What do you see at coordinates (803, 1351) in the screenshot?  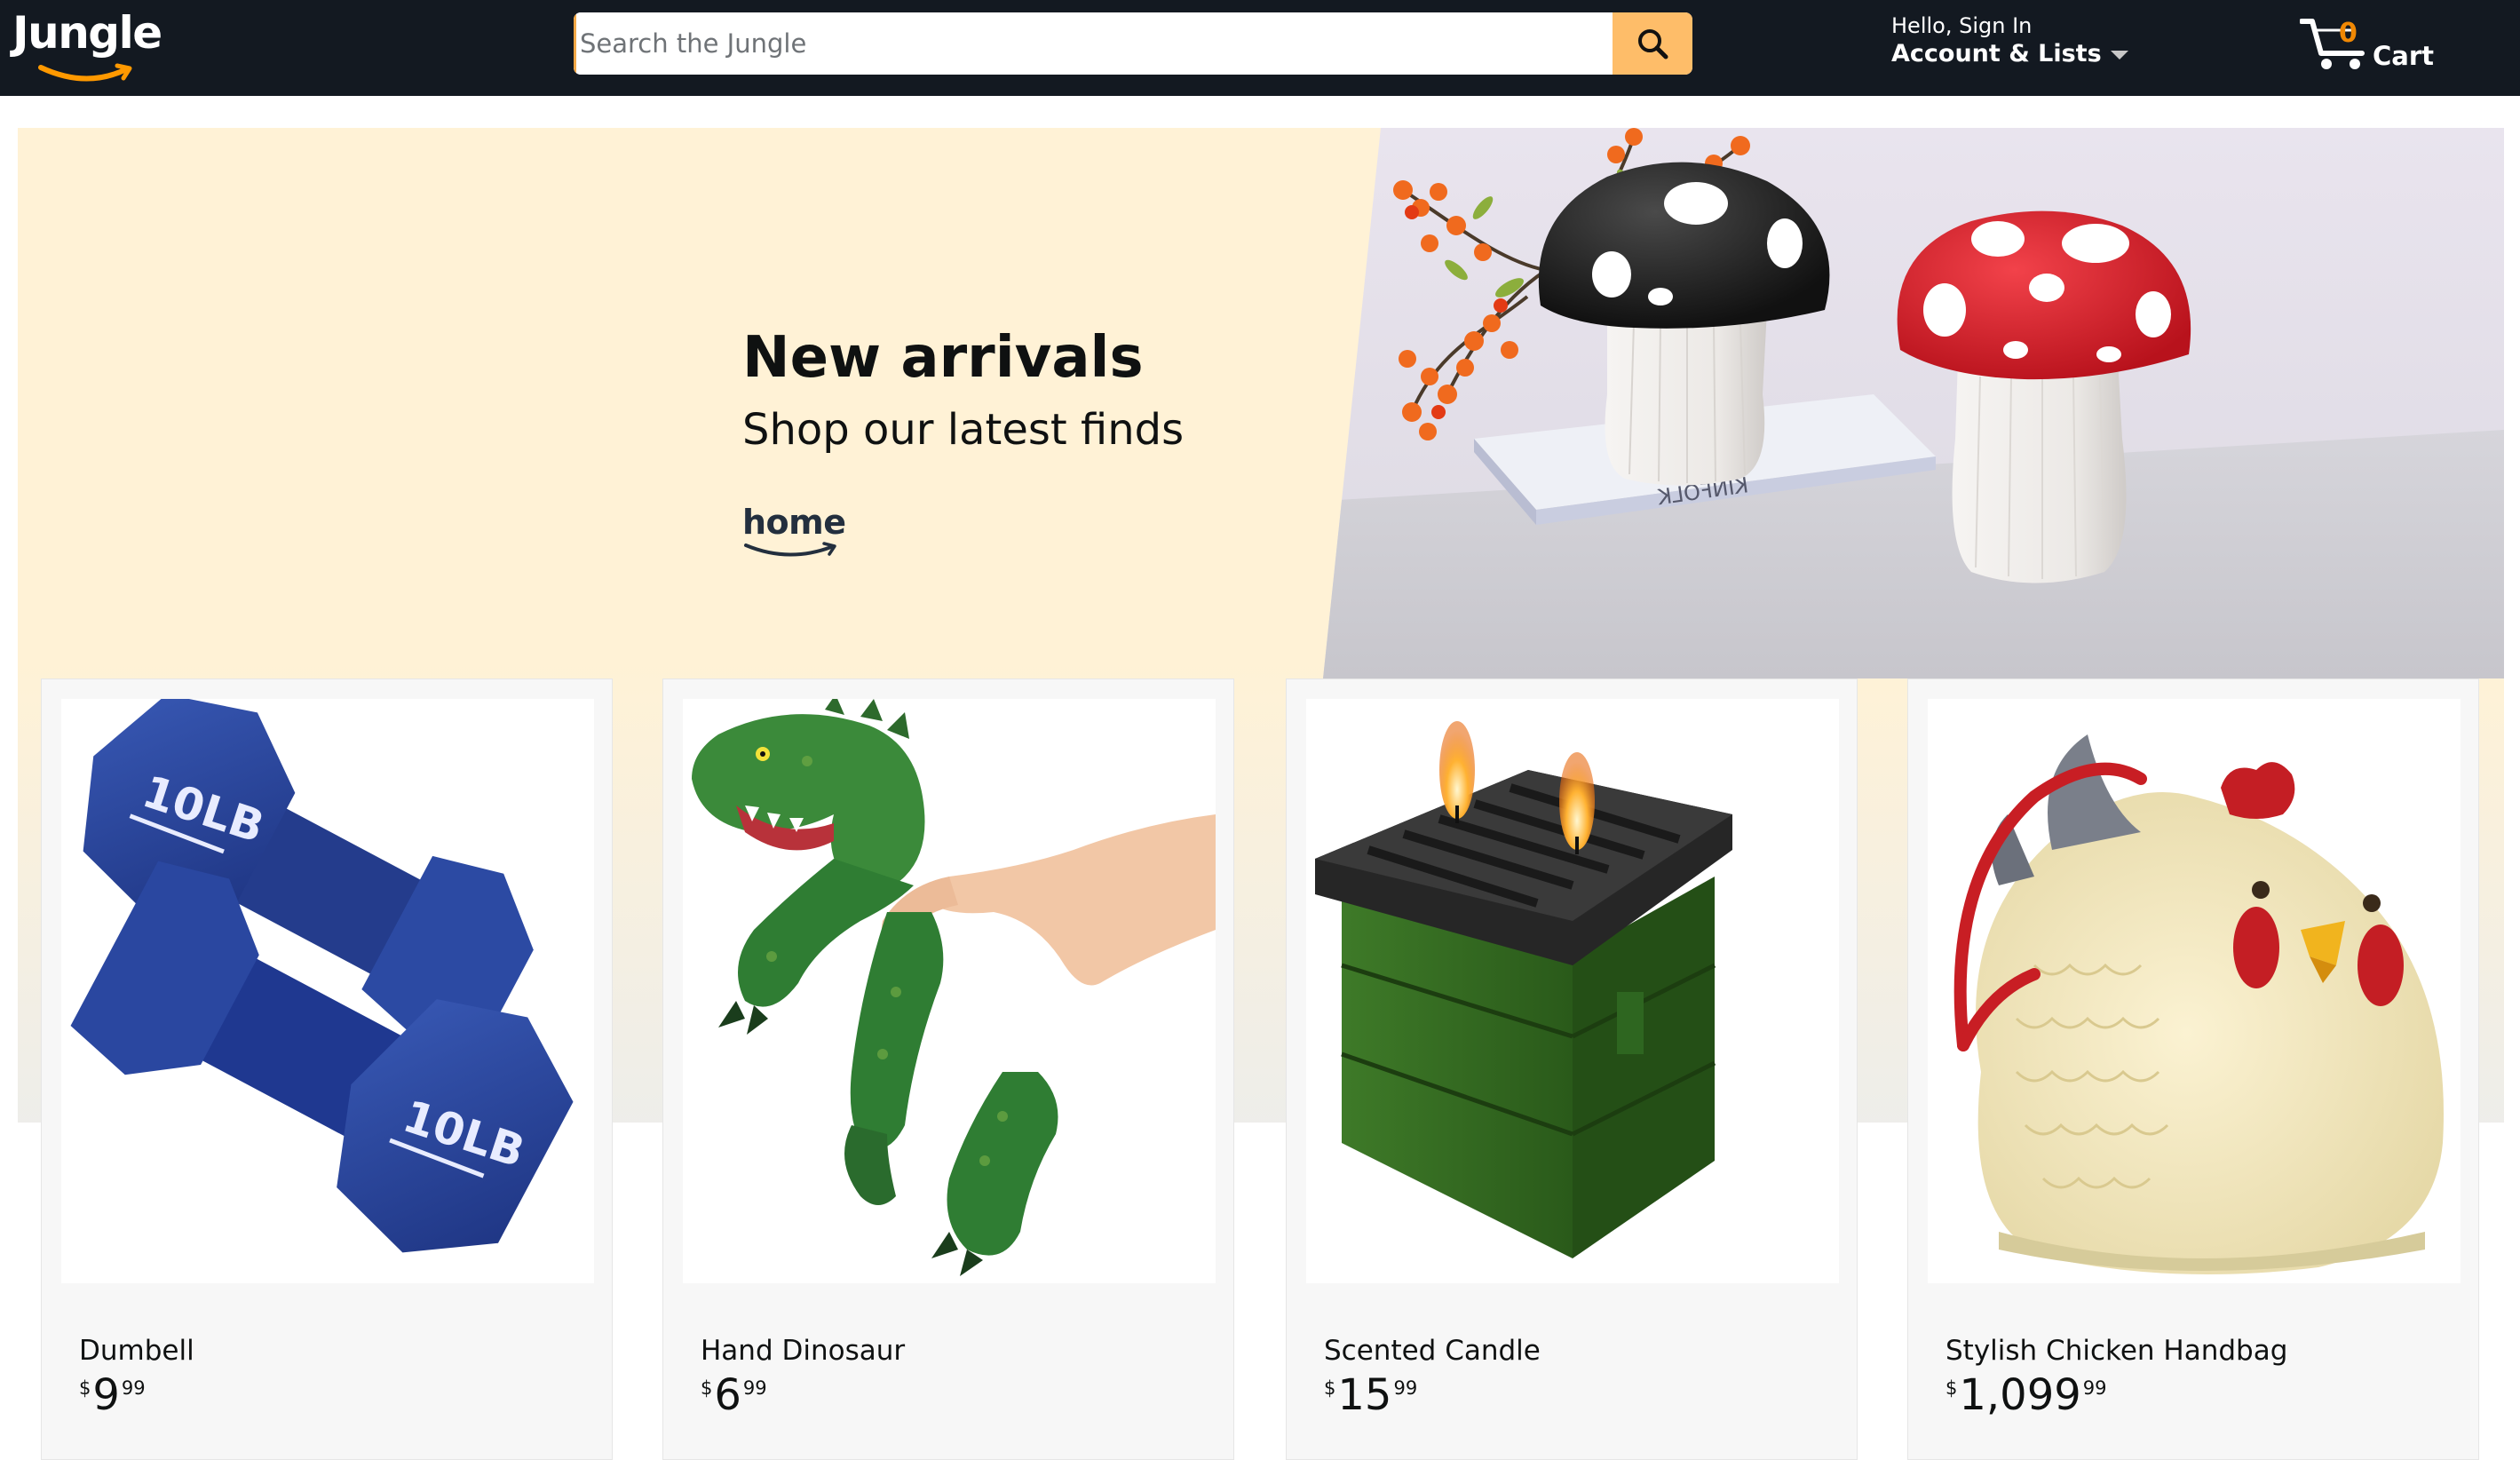 I see `product-title: Hand Dinosaur` at bounding box center [803, 1351].